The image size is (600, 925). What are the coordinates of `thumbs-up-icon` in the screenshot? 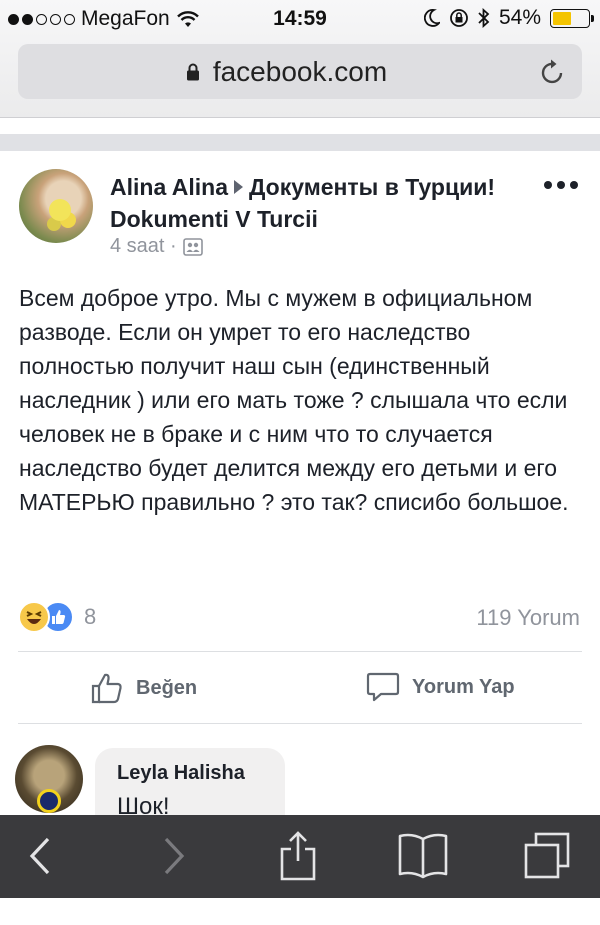 It's located at (106, 688).